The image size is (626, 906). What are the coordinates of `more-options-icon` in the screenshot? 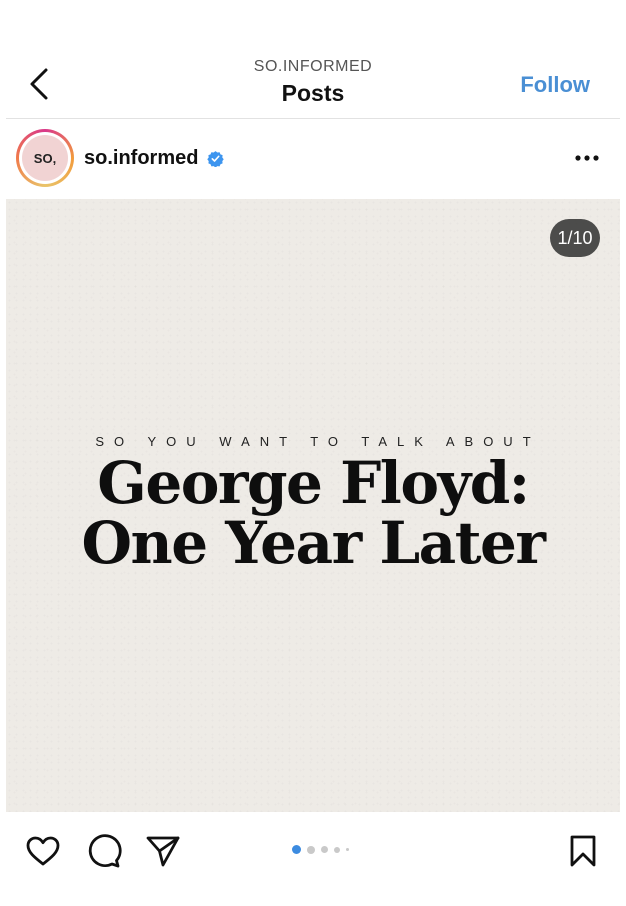 It's located at (587, 158).